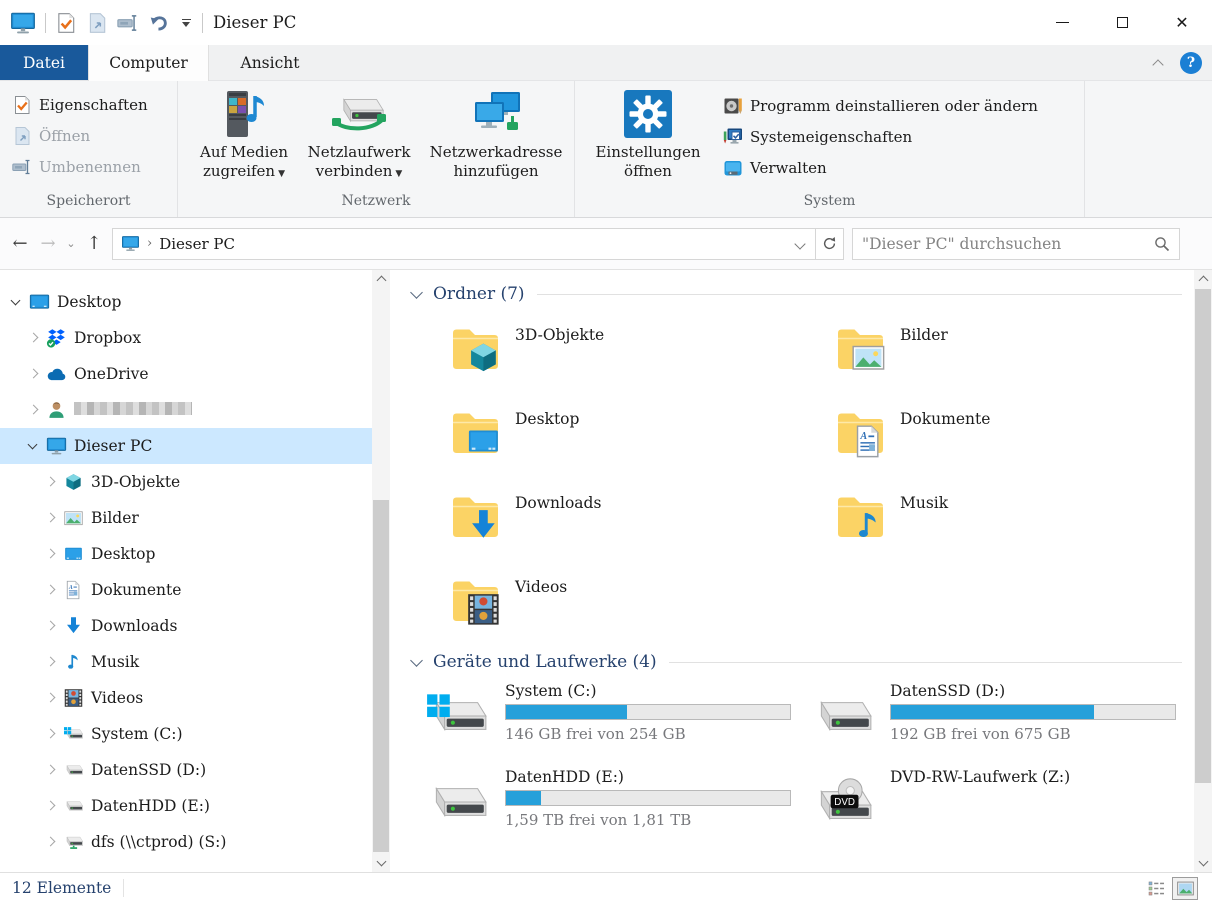  Describe the element at coordinates (89, 135) in the screenshot. I see `oeffnen-button: Öffnen` at that location.